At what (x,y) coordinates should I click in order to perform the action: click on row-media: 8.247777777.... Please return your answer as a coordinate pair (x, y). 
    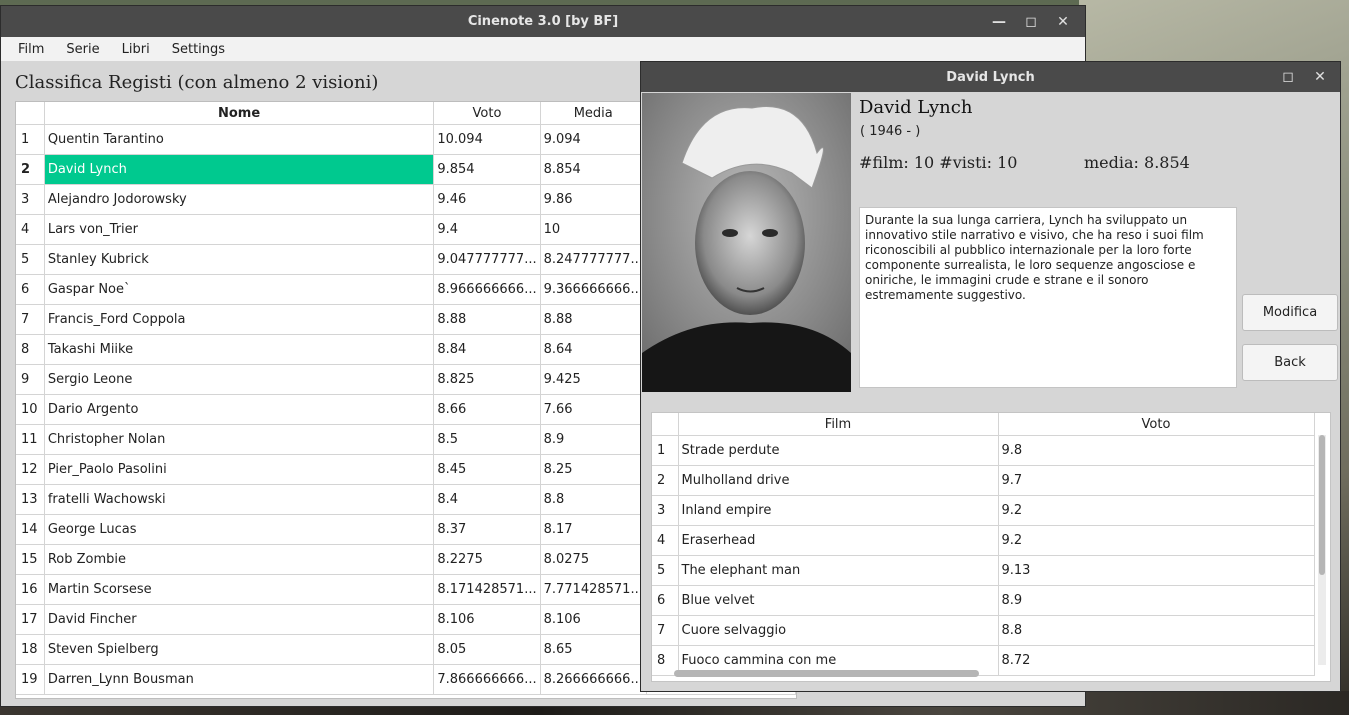
    Looking at the image, I should click on (593, 259).